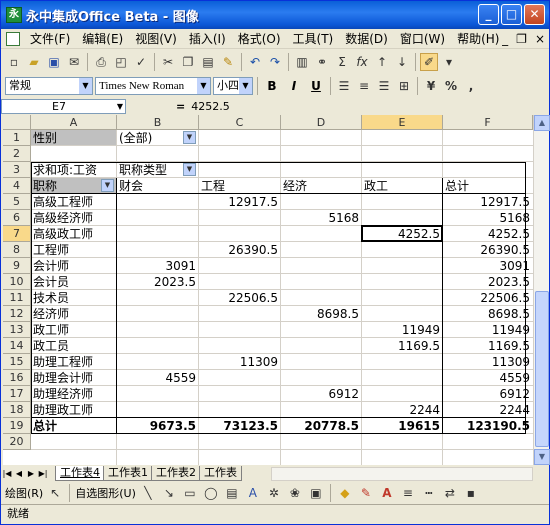 The height and width of the screenshot is (525, 550). Describe the element at coordinates (141, 62) in the screenshot. I see `spellcheck-icon: ✓` at that location.